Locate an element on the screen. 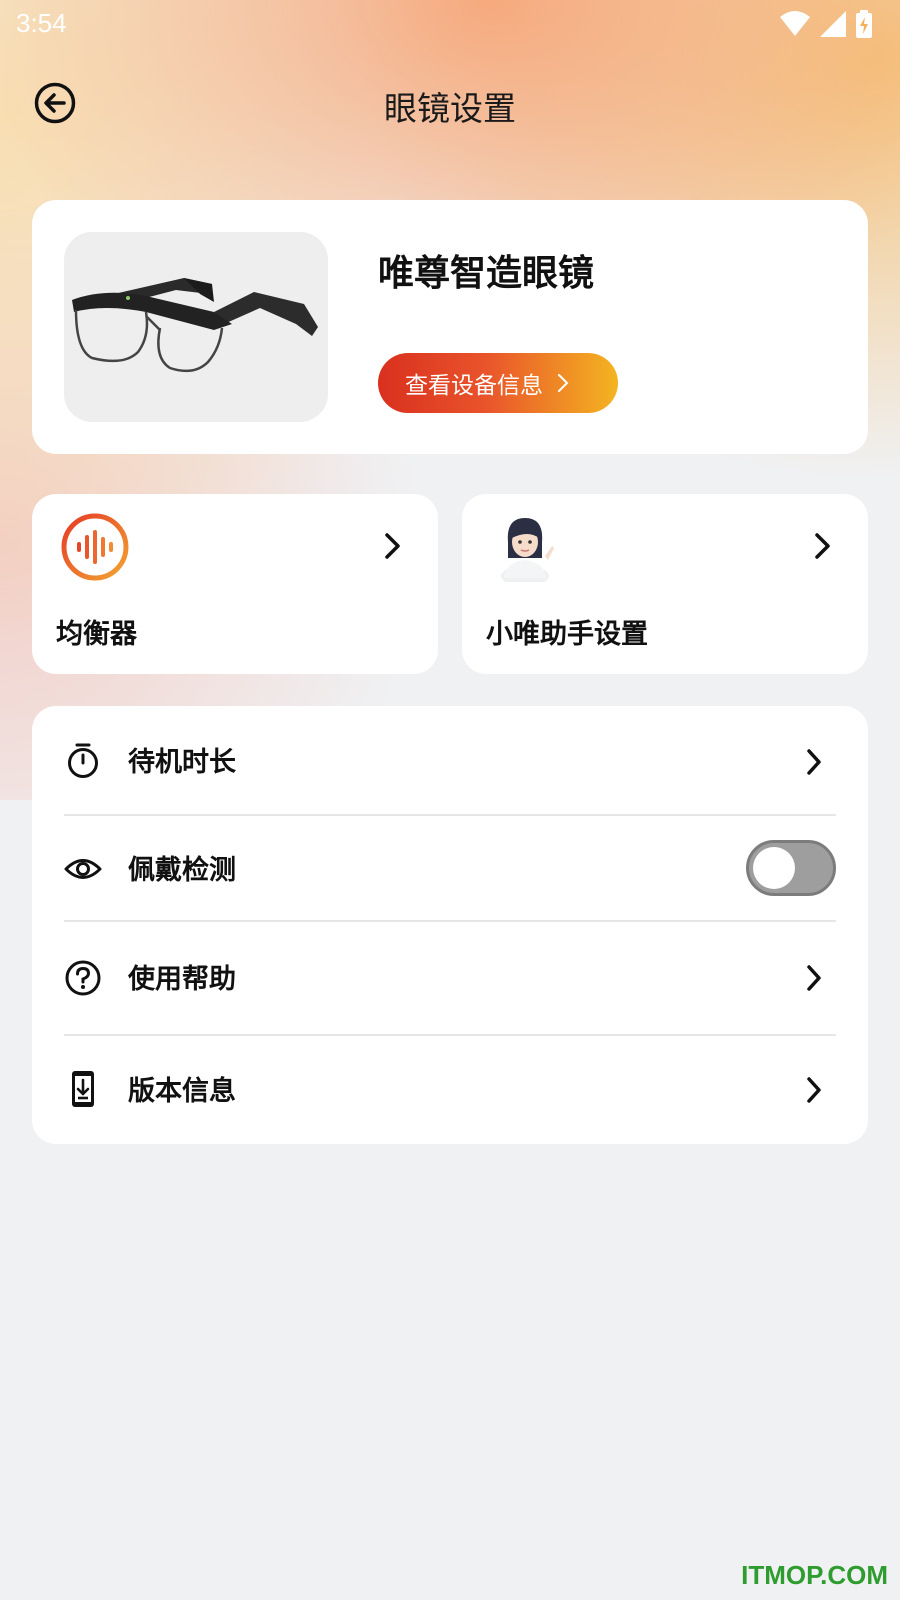 The image size is (900, 1600). settings-label-help: 使用帮助 is located at coordinates (182, 979).